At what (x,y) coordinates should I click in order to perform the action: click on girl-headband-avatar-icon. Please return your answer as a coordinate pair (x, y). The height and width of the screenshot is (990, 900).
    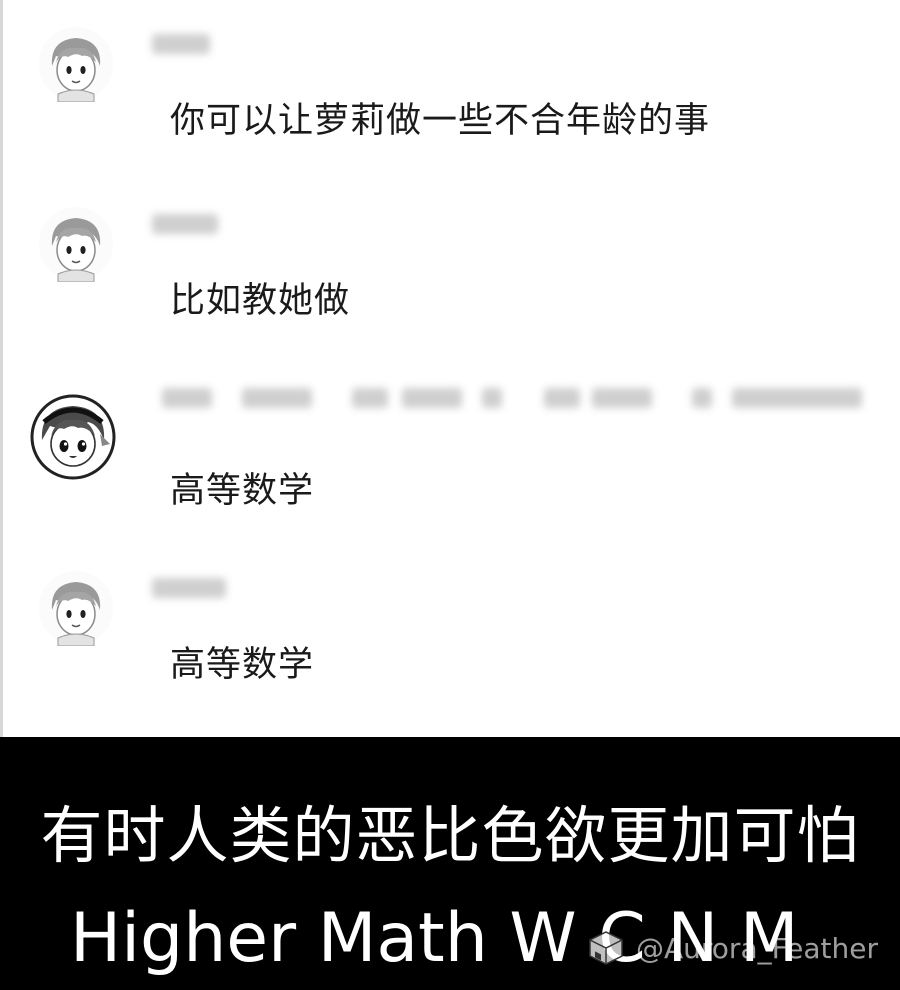
    Looking at the image, I should click on (73, 437).